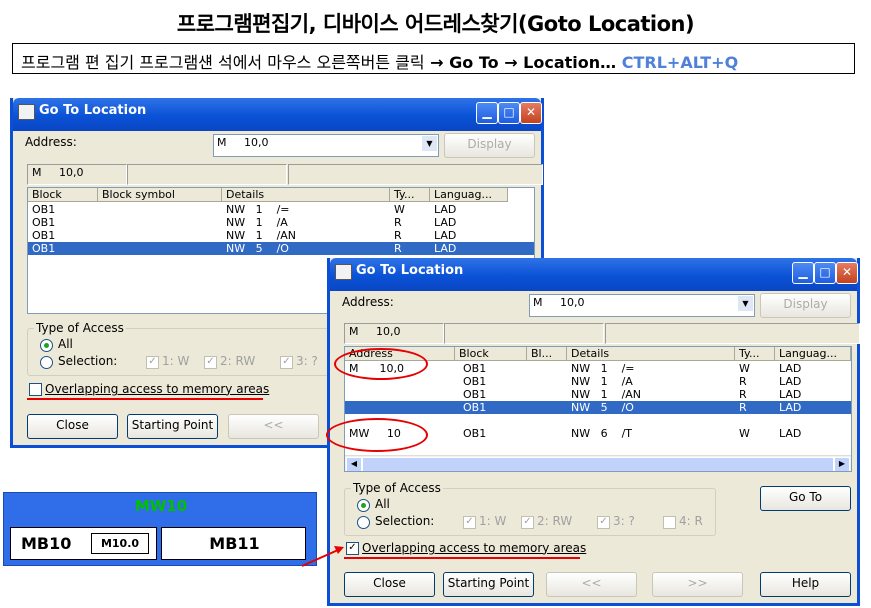  I want to click on word-label: MW10, so click(161, 506).